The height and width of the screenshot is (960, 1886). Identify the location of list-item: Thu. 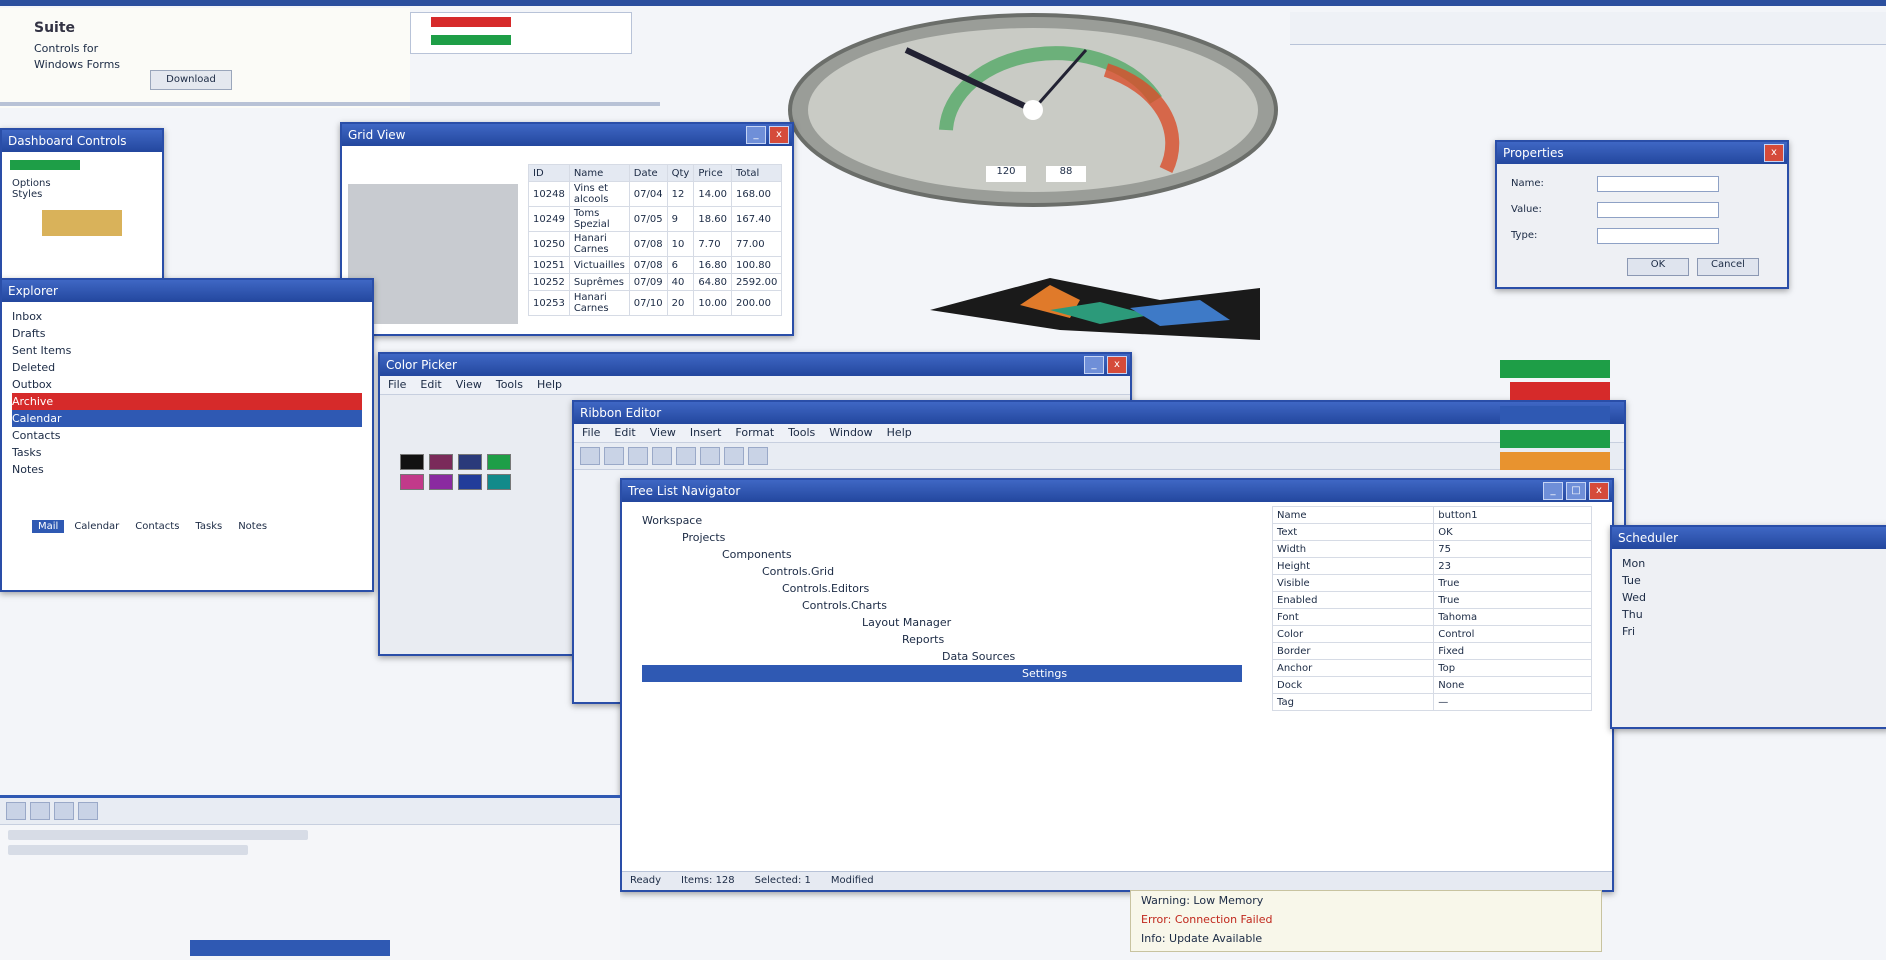
(1750, 614).